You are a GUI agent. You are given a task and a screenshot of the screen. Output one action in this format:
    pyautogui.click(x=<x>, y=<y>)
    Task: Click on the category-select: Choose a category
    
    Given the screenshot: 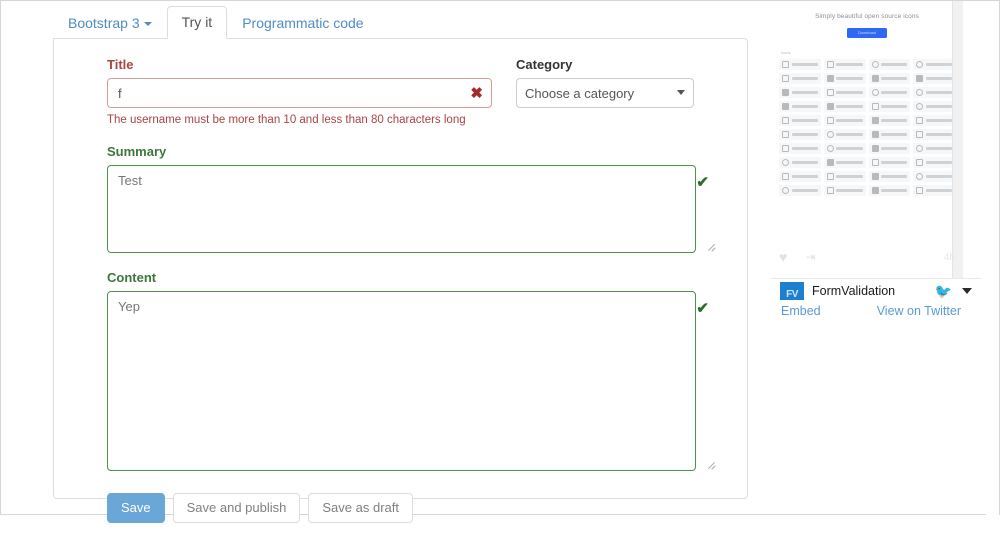 What is the action you would take?
    pyautogui.click(x=605, y=93)
    